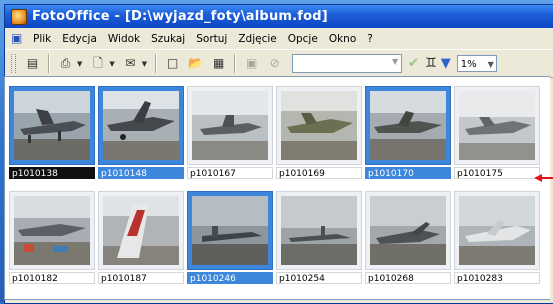 The height and width of the screenshot is (304, 553). What do you see at coordinates (13, 63) in the screenshot?
I see `toolbar-grip` at bounding box center [13, 63].